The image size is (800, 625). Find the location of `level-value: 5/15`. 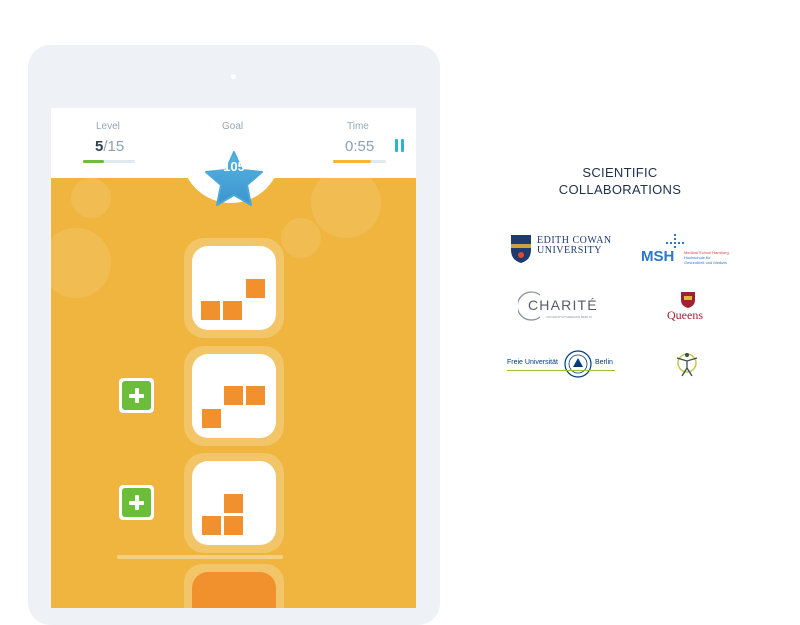

level-value: 5/15 is located at coordinates (109, 146).